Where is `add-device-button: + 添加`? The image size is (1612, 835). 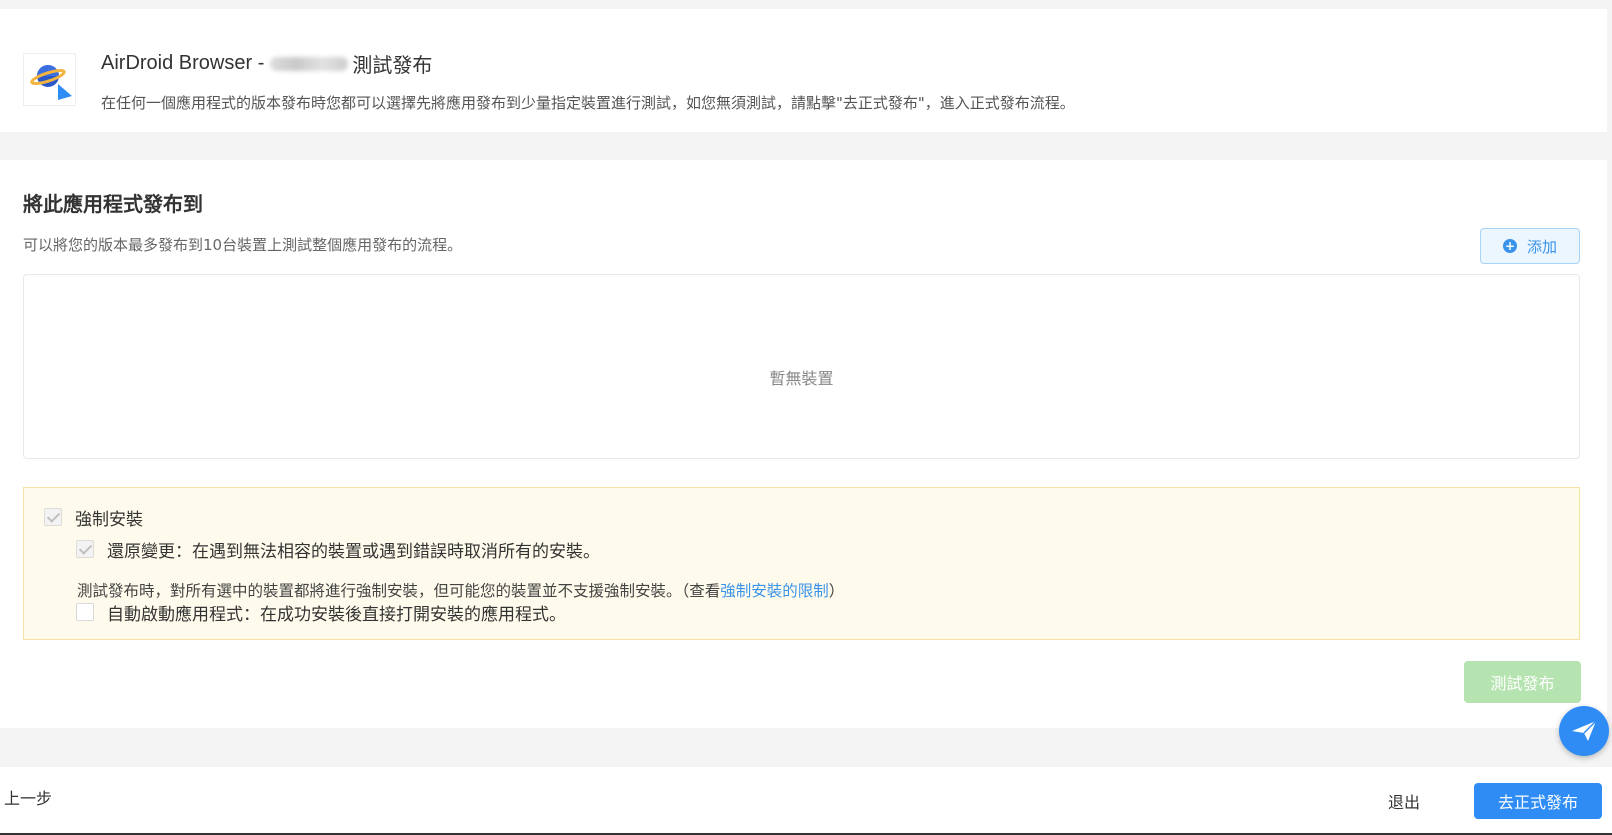
add-device-button: + 添加 is located at coordinates (1530, 246).